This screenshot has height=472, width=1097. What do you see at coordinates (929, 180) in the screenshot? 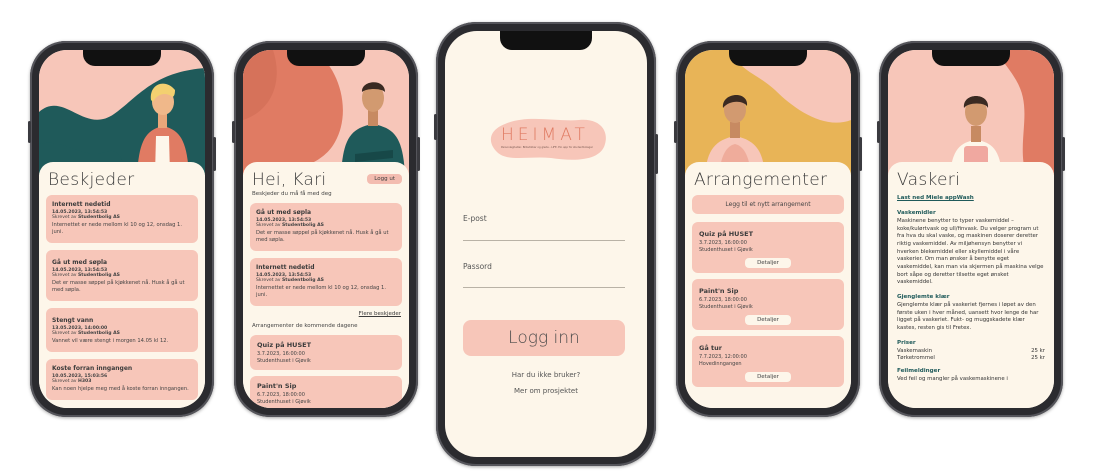
I see `page-title: Vaskeri` at bounding box center [929, 180].